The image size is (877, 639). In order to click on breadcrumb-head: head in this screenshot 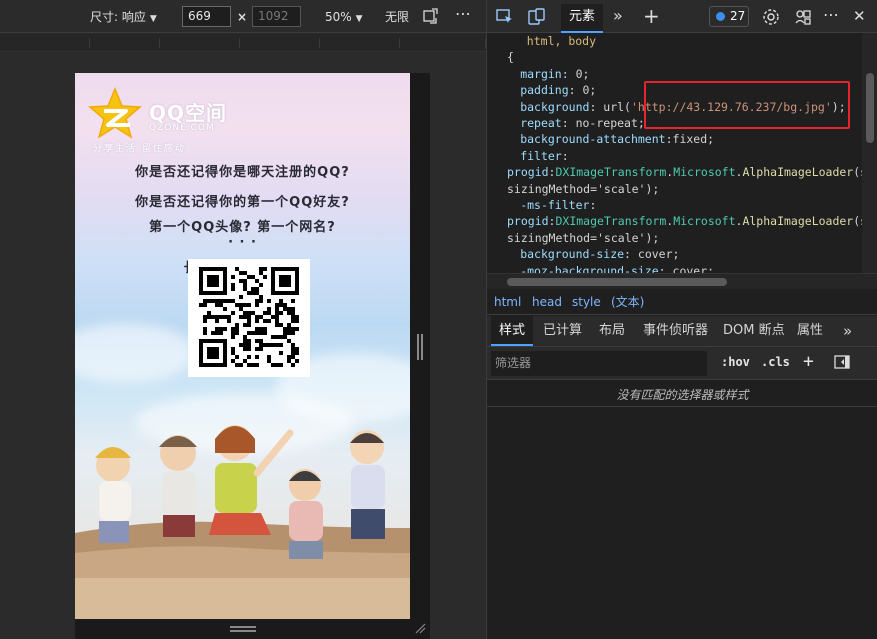, I will do `click(547, 302)`.